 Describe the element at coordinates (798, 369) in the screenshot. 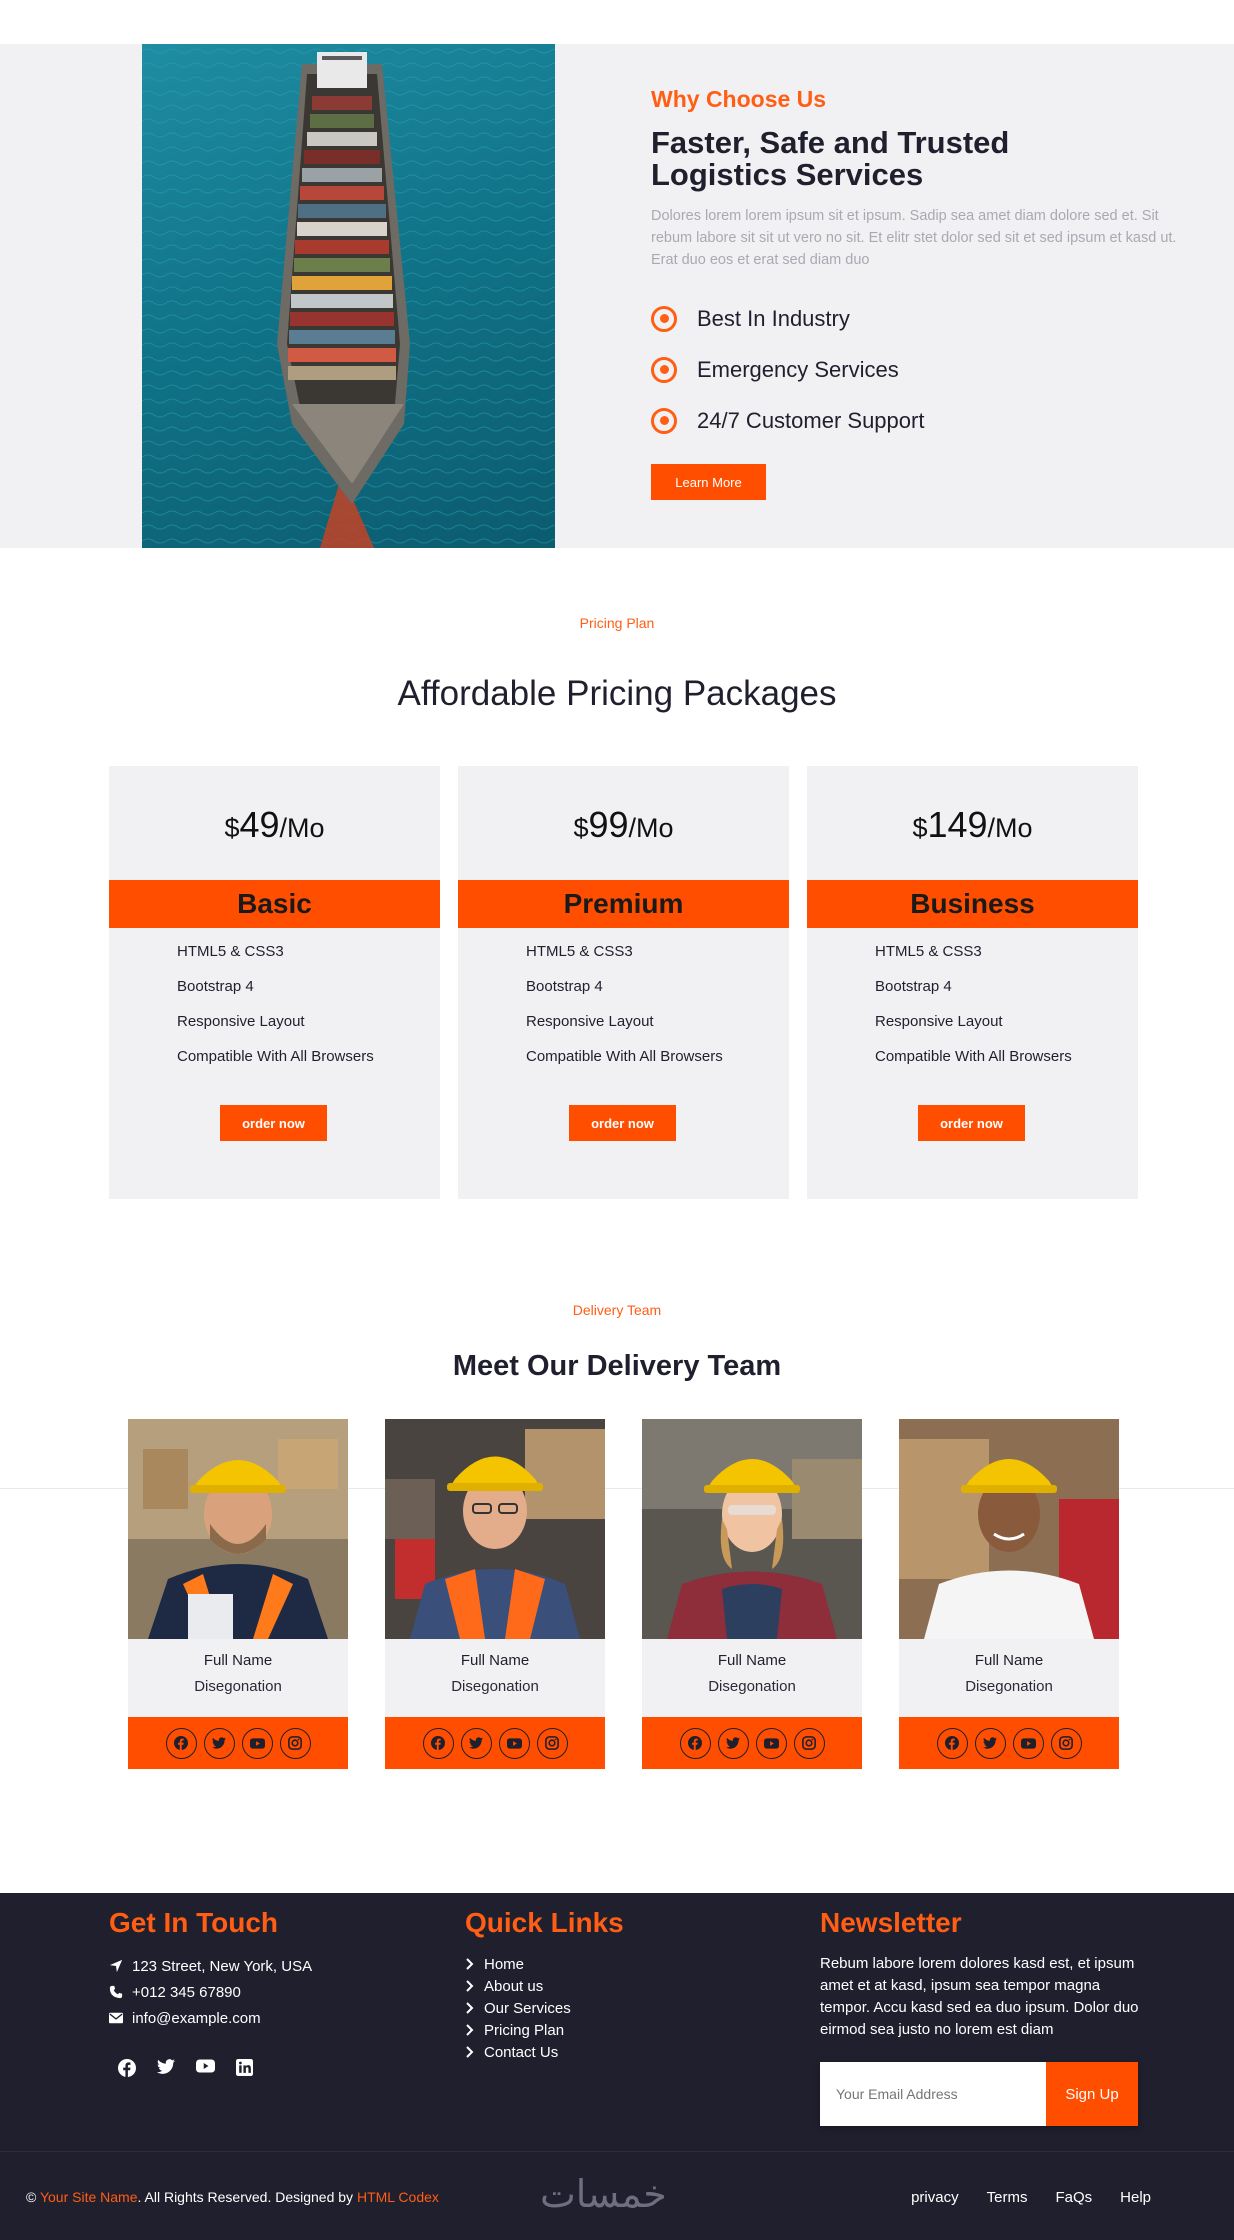

I see `feature-label: Emergency Services` at that location.